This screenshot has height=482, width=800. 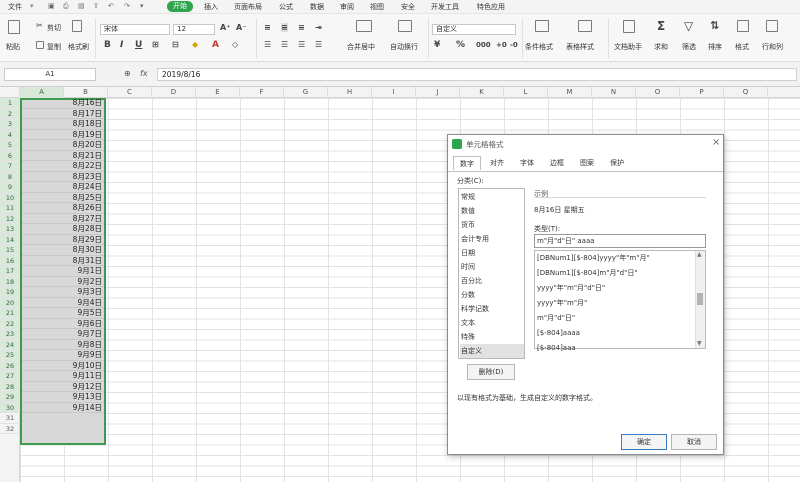 What do you see at coordinates (715, 47) in the screenshot?
I see `sort-button: 排序` at bounding box center [715, 47].